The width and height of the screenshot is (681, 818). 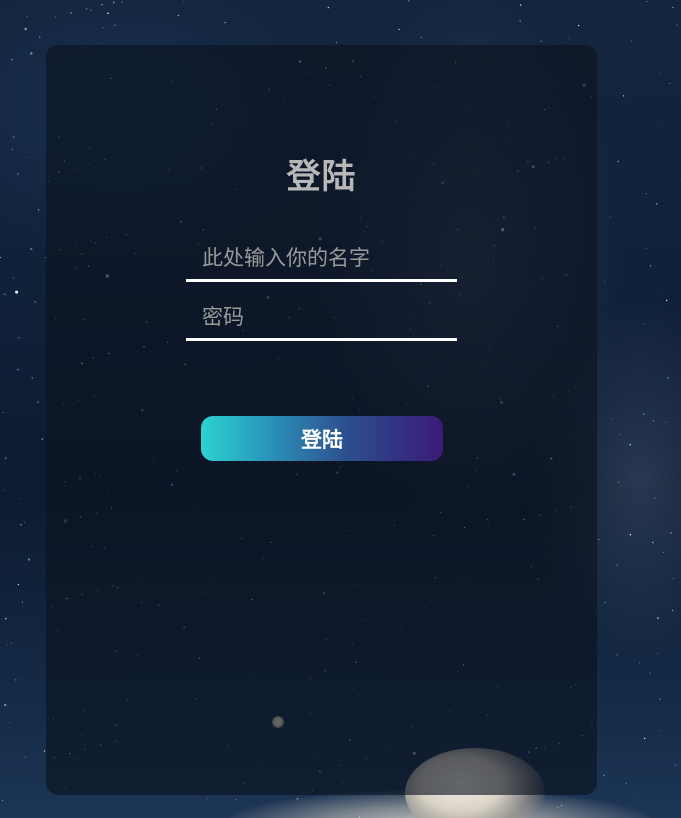 I want to click on password-input, so click(x=321, y=317).